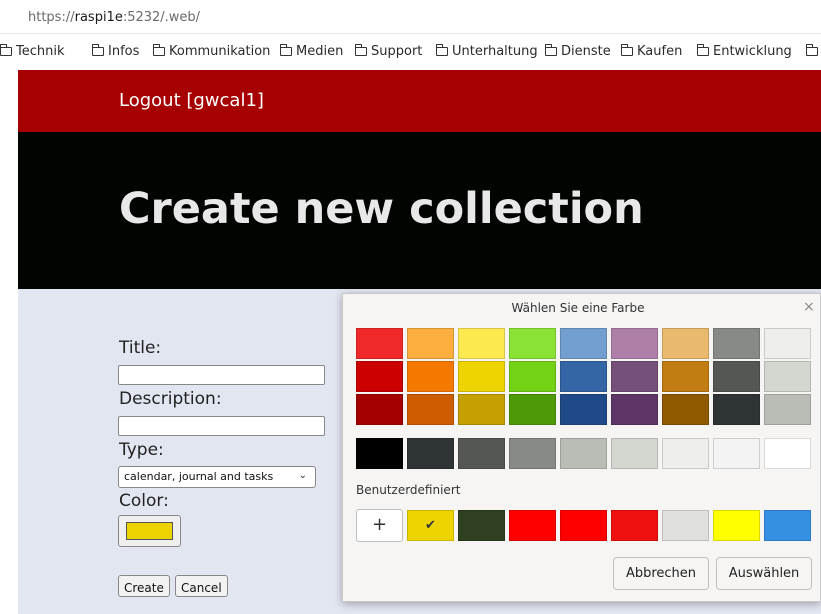 This screenshot has height=614, width=821. Describe the element at coordinates (408, 490) in the screenshot. I see `custom-colors-label: Benutzerdefiniert` at that location.